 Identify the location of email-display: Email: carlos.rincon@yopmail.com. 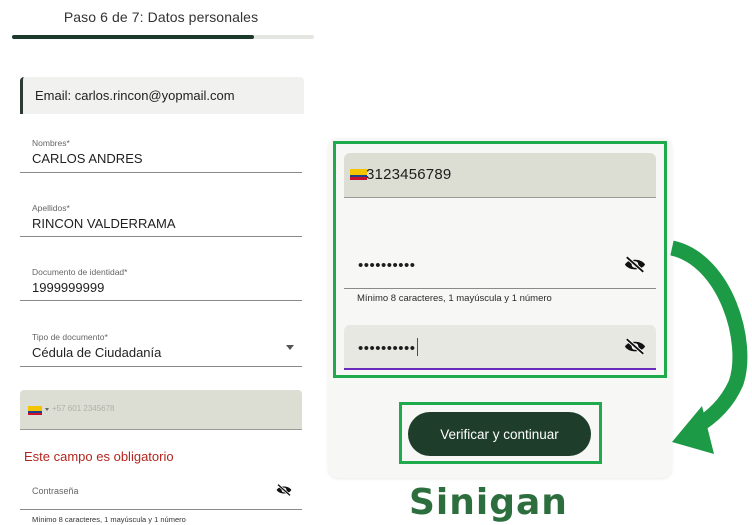
(162, 95).